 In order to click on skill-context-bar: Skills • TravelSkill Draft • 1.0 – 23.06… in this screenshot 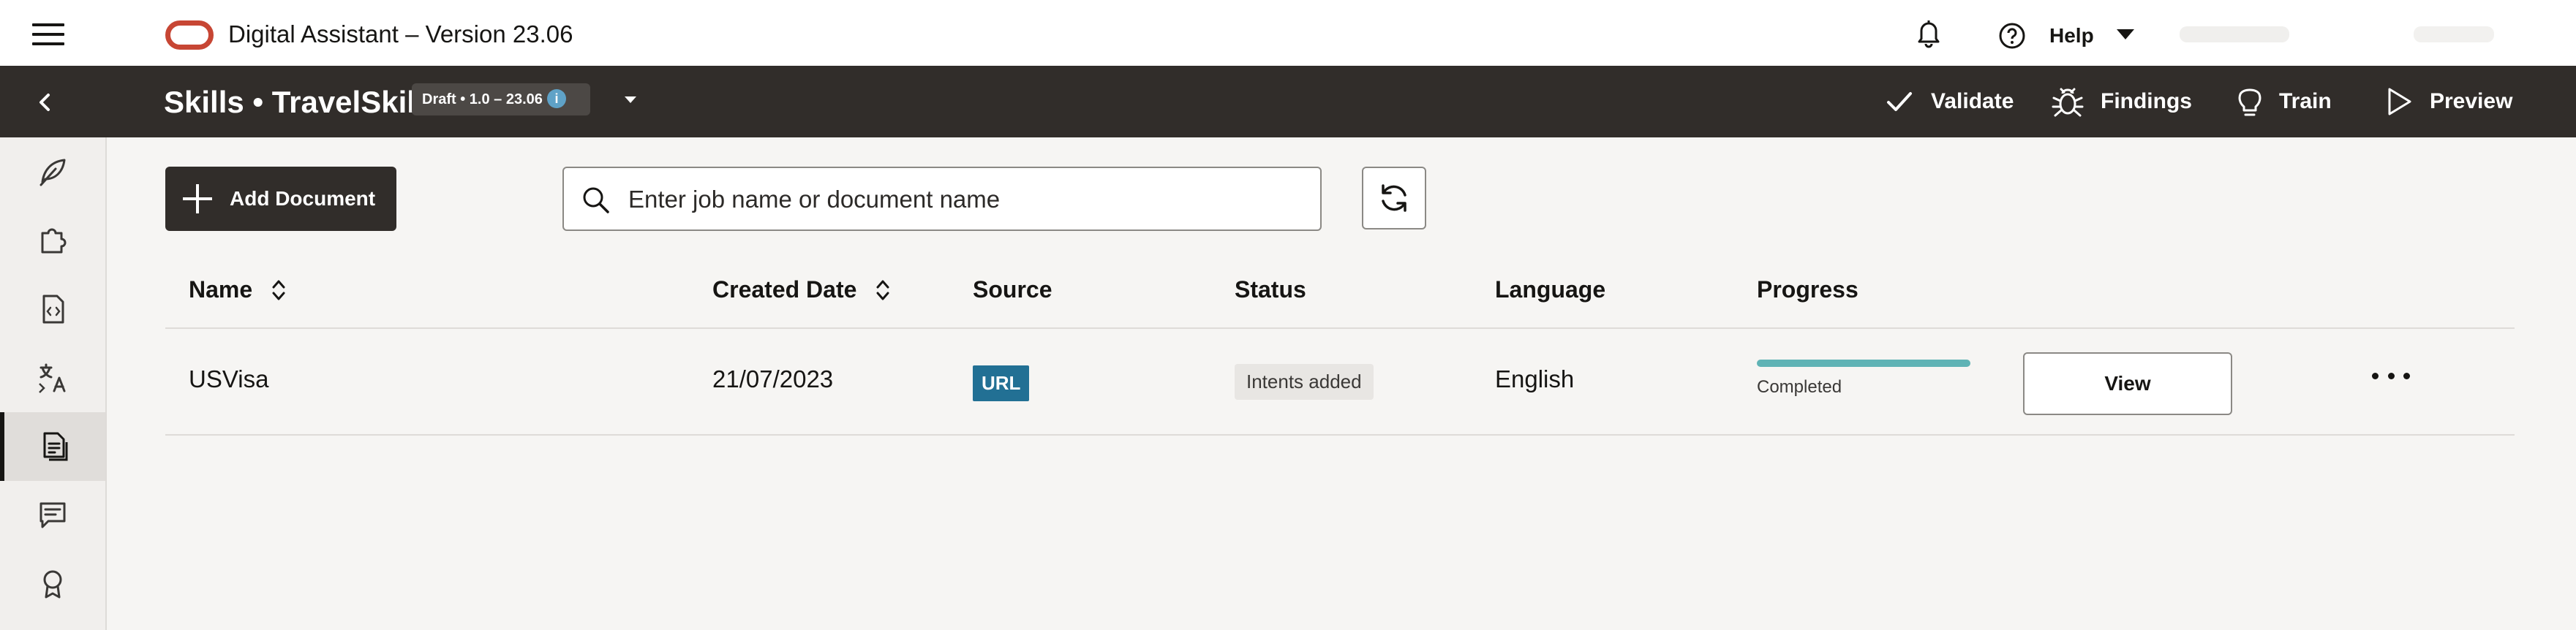, I will do `click(1288, 101)`.